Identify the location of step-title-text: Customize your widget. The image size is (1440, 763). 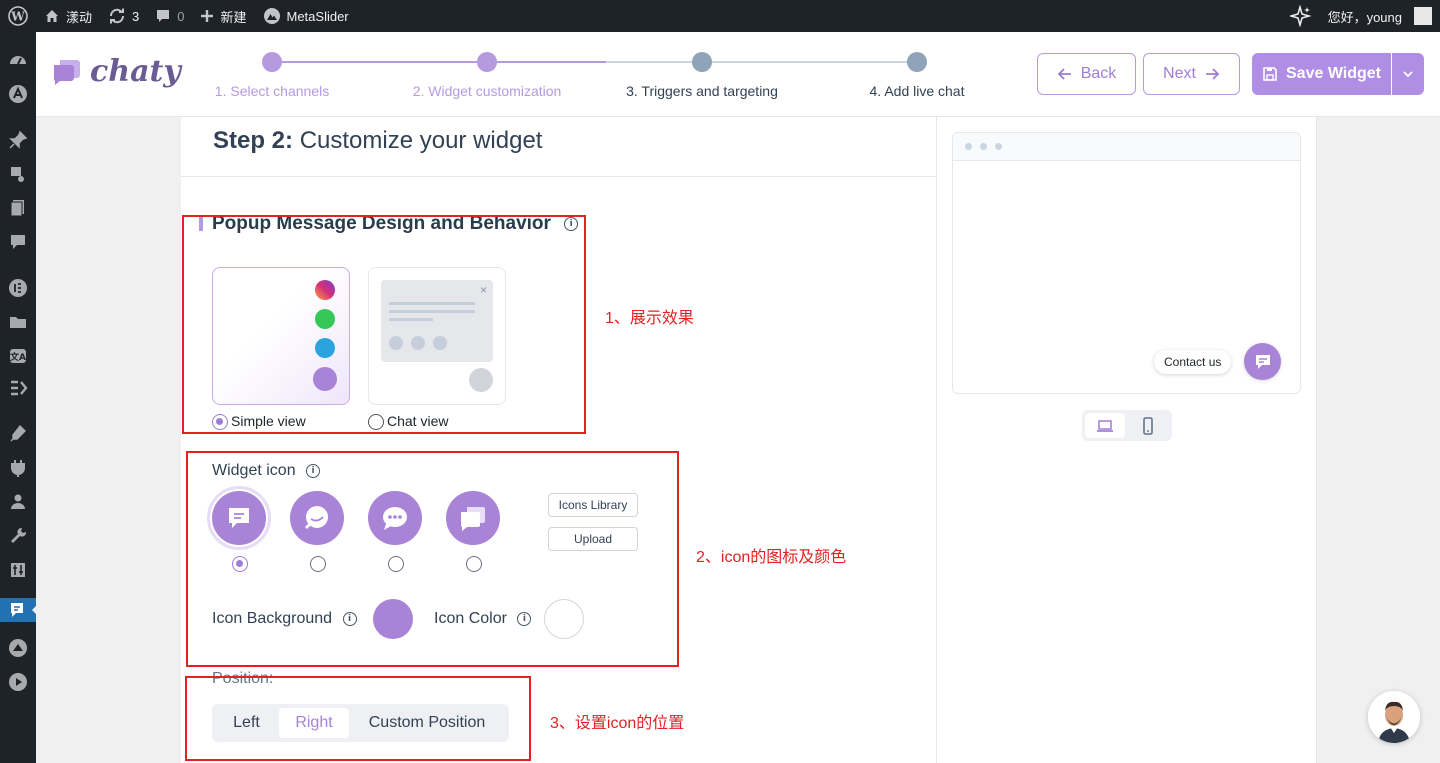
(421, 140).